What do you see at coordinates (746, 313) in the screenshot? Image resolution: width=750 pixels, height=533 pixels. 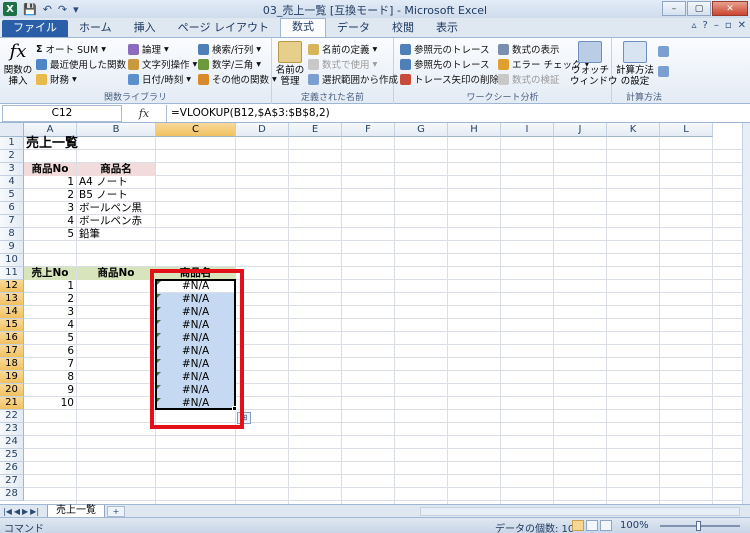 I see `vertical-scrollbar` at bounding box center [746, 313].